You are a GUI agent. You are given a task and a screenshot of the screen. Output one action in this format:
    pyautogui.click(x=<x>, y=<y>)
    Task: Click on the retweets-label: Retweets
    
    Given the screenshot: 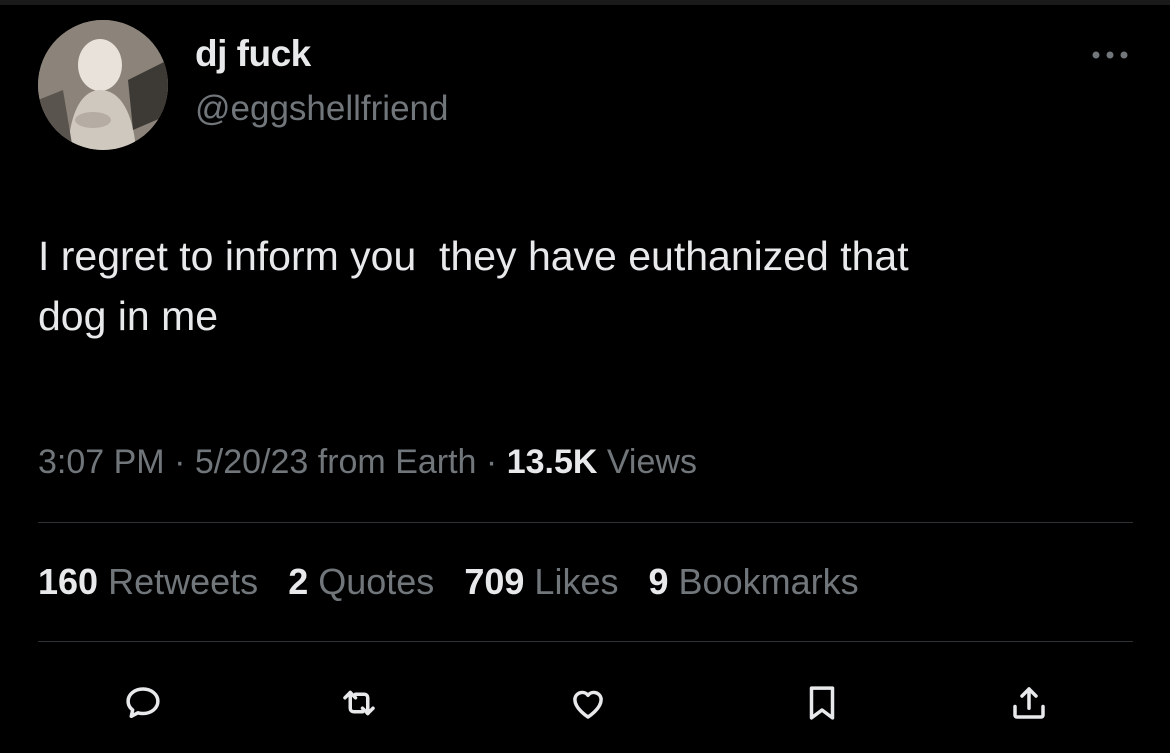 What is the action you would take?
    pyautogui.click(x=183, y=581)
    